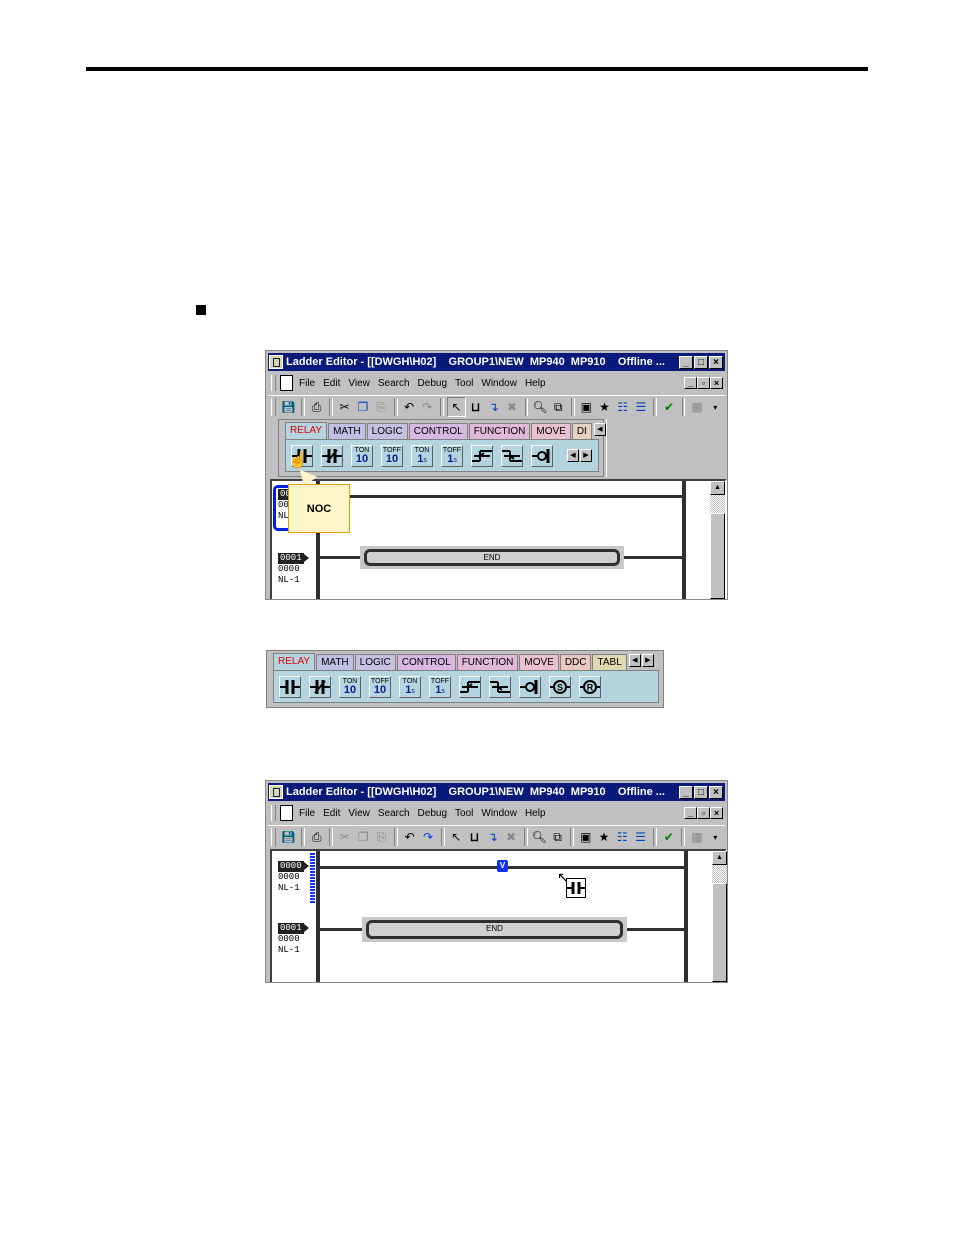 The width and height of the screenshot is (954, 1235). I want to click on find-icon: 🔍︎, so click(539, 407).